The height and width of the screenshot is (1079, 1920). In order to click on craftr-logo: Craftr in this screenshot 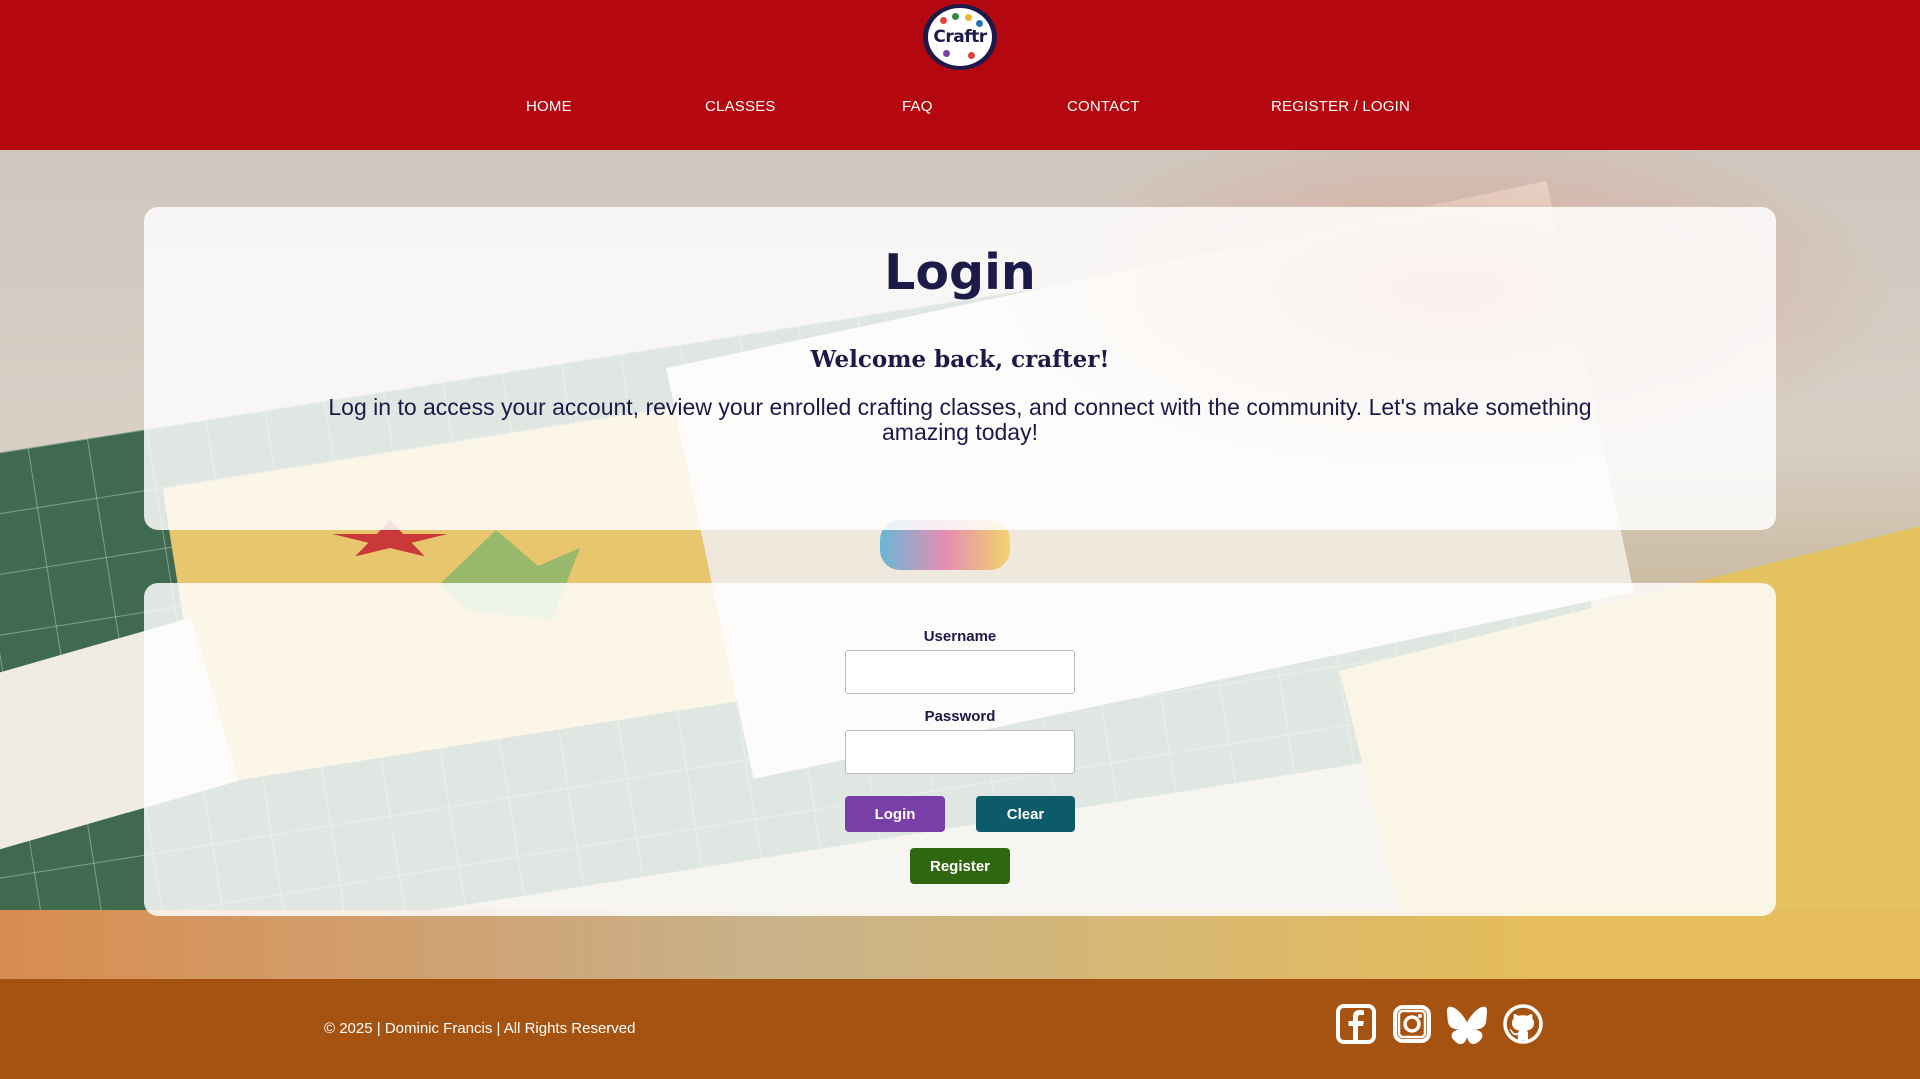, I will do `click(960, 37)`.